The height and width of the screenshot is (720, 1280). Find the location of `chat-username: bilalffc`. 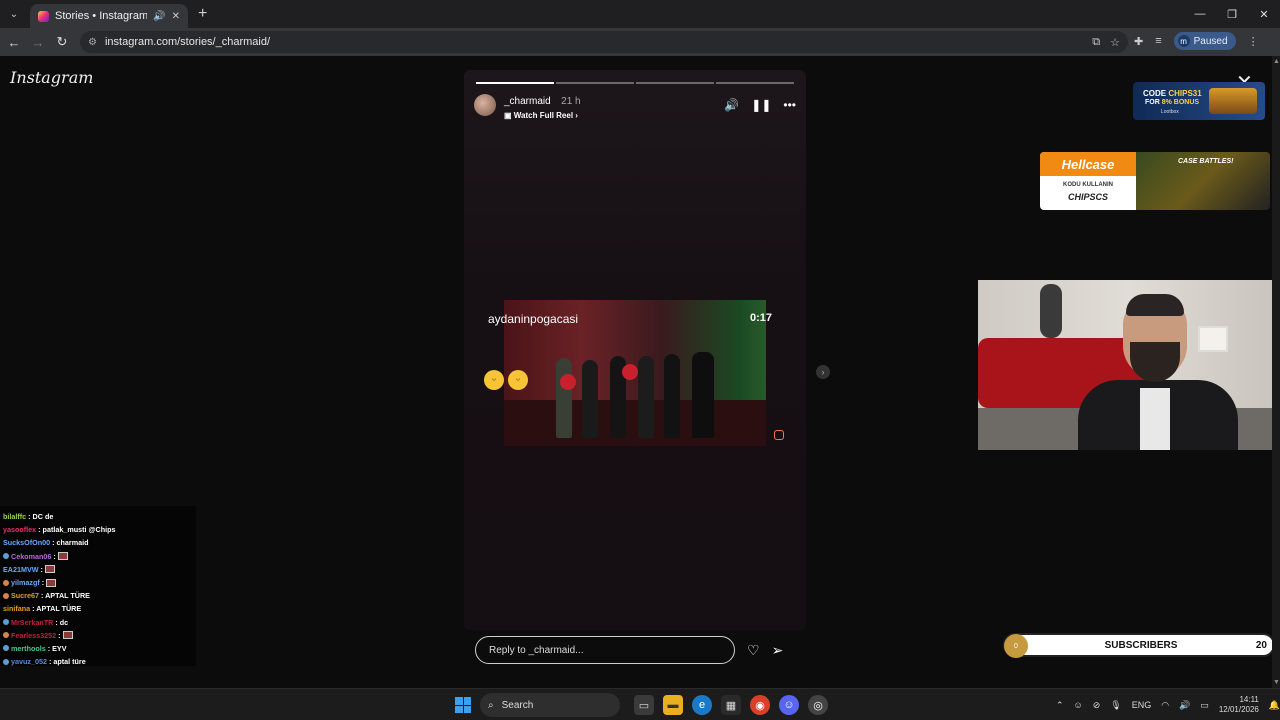

chat-username: bilalffc is located at coordinates (14, 516).